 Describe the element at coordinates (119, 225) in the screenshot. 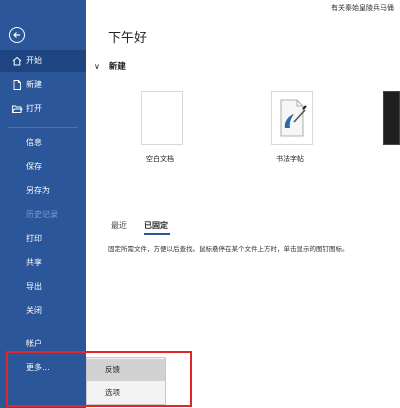

I see `tab-recent: 最近` at that location.